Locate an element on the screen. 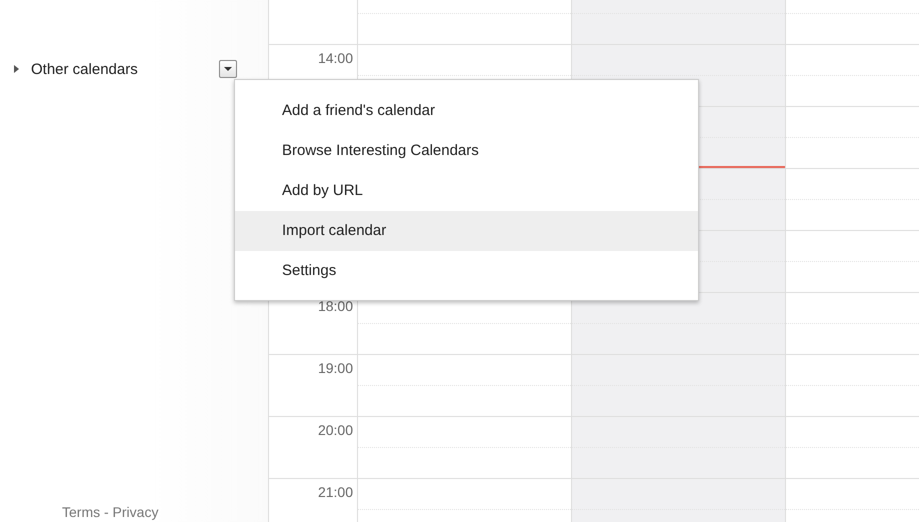 This screenshot has height=522, width=919. dropdown-button is located at coordinates (228, 69).